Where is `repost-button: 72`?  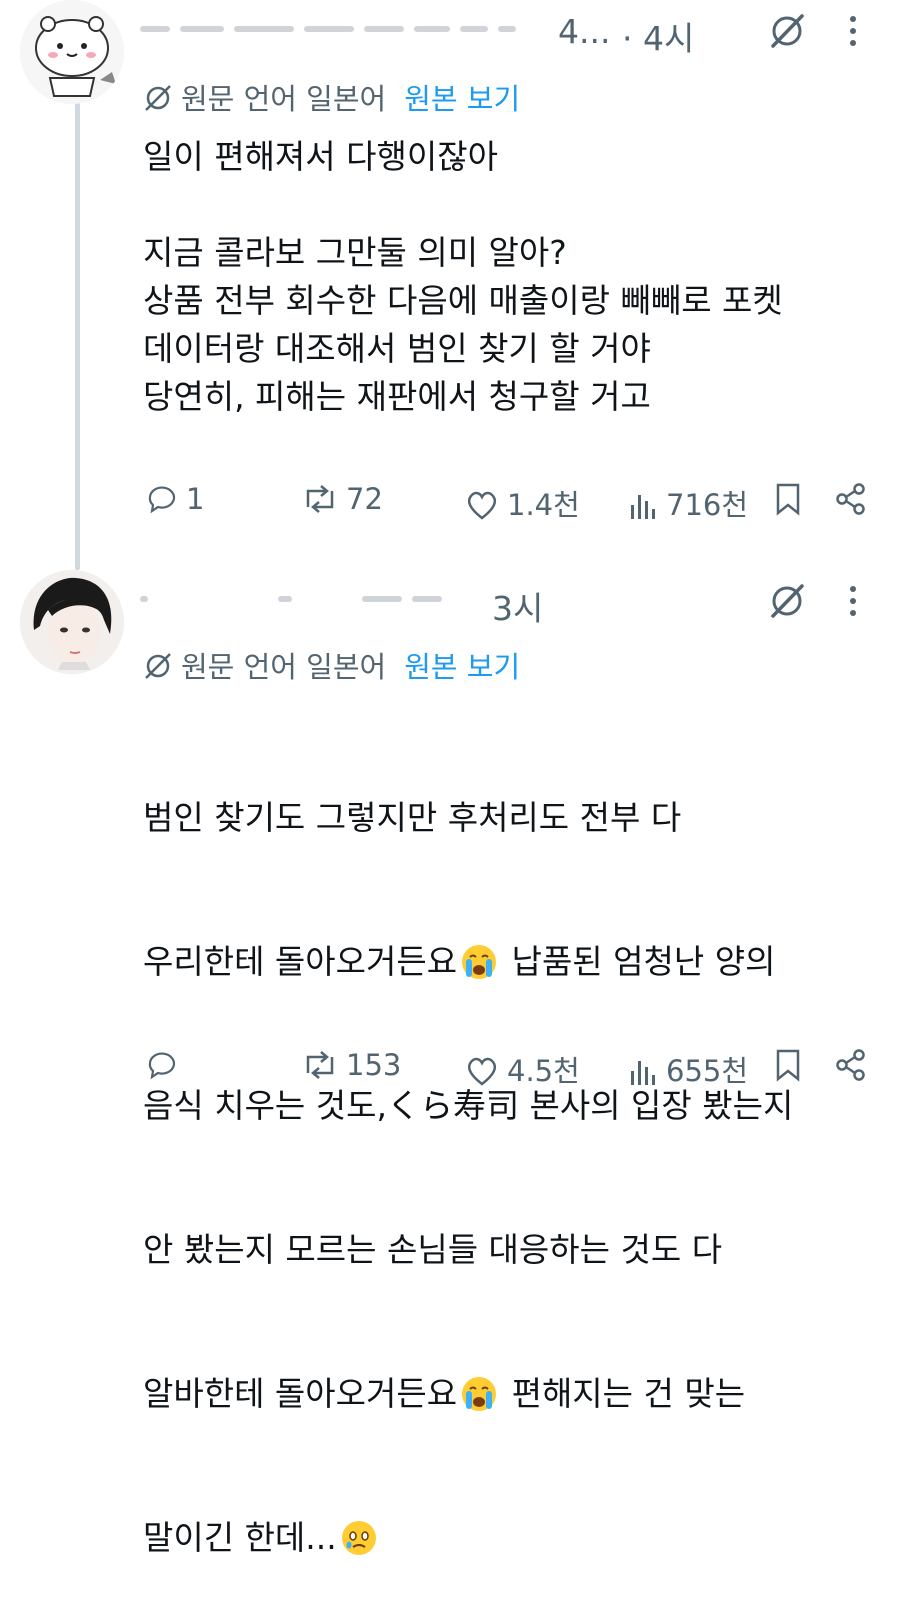 repost-button: 72 is located at coordinates (342, 499).